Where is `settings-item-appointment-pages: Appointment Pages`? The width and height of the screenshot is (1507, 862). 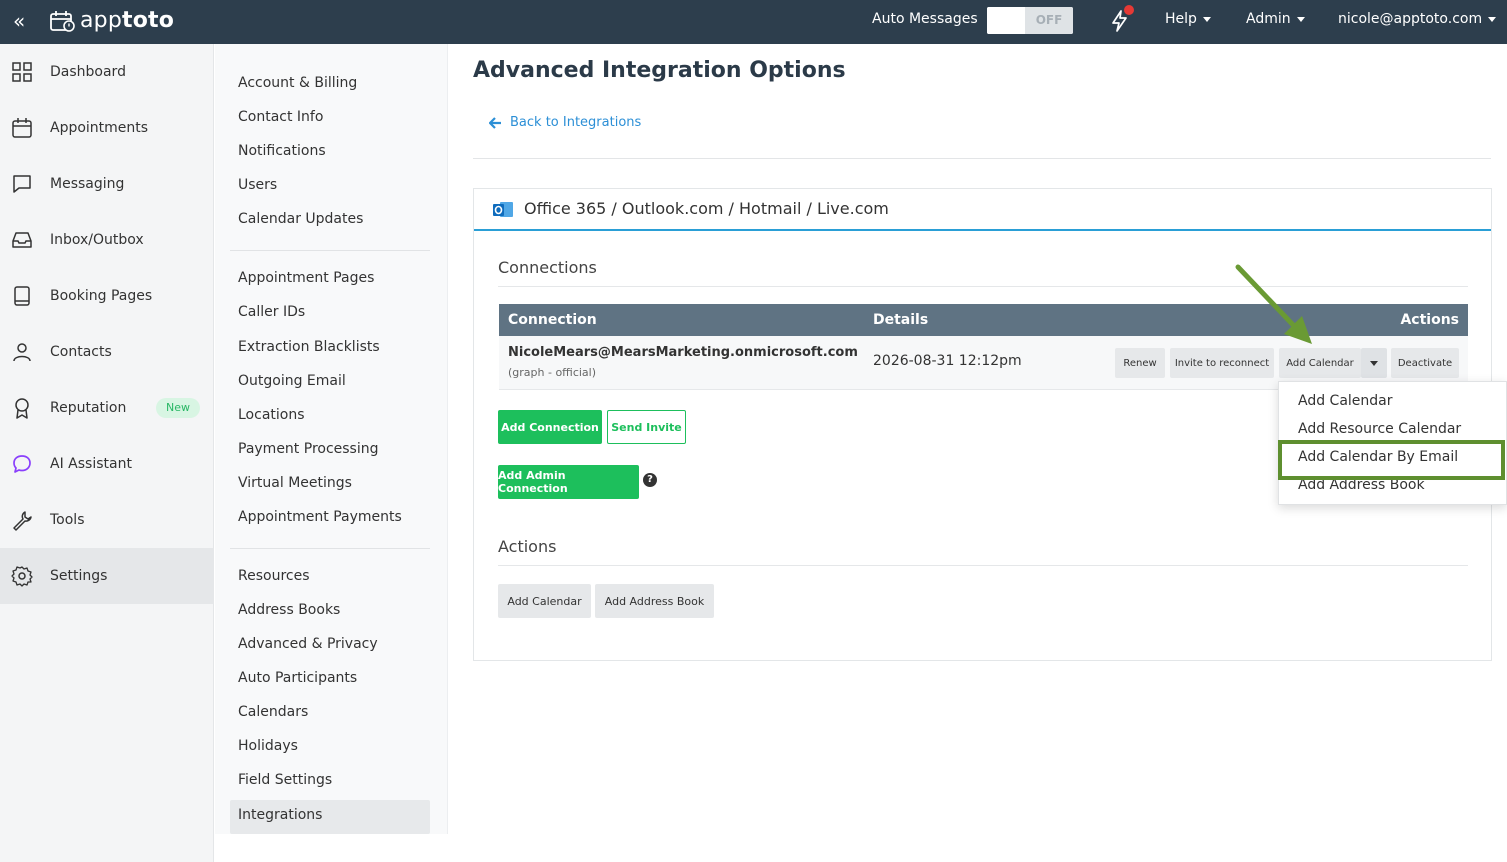
settings-item-appointment-pages: Appointment Pages is located at coordinates (306, 278).